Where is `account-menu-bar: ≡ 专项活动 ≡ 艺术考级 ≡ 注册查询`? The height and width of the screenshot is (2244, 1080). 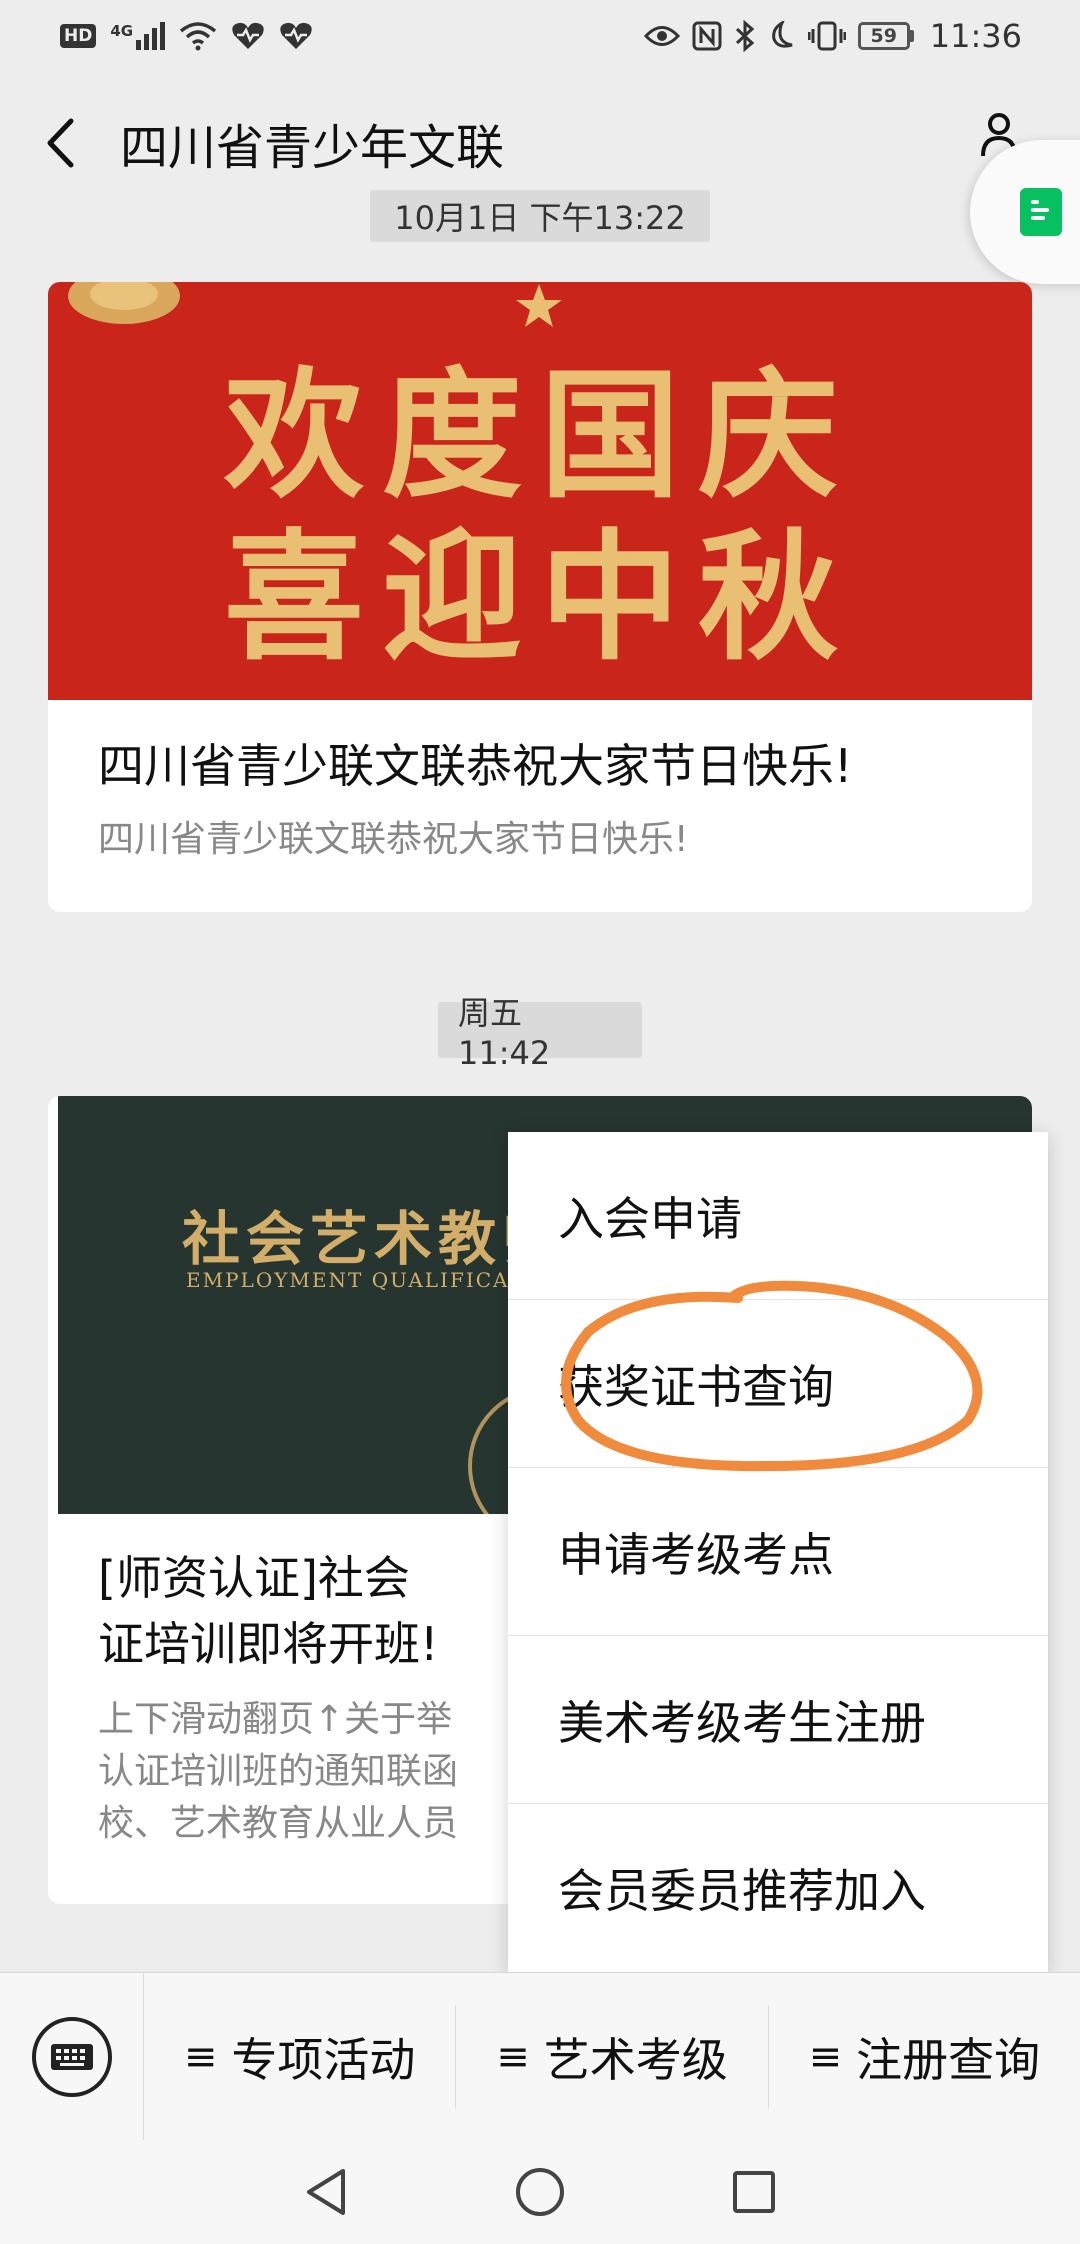
account-menu-bar: ≡ 专项活动 ≡ 艺术考级 ≡ 注册查询 is located at coordinates (540, 2056).